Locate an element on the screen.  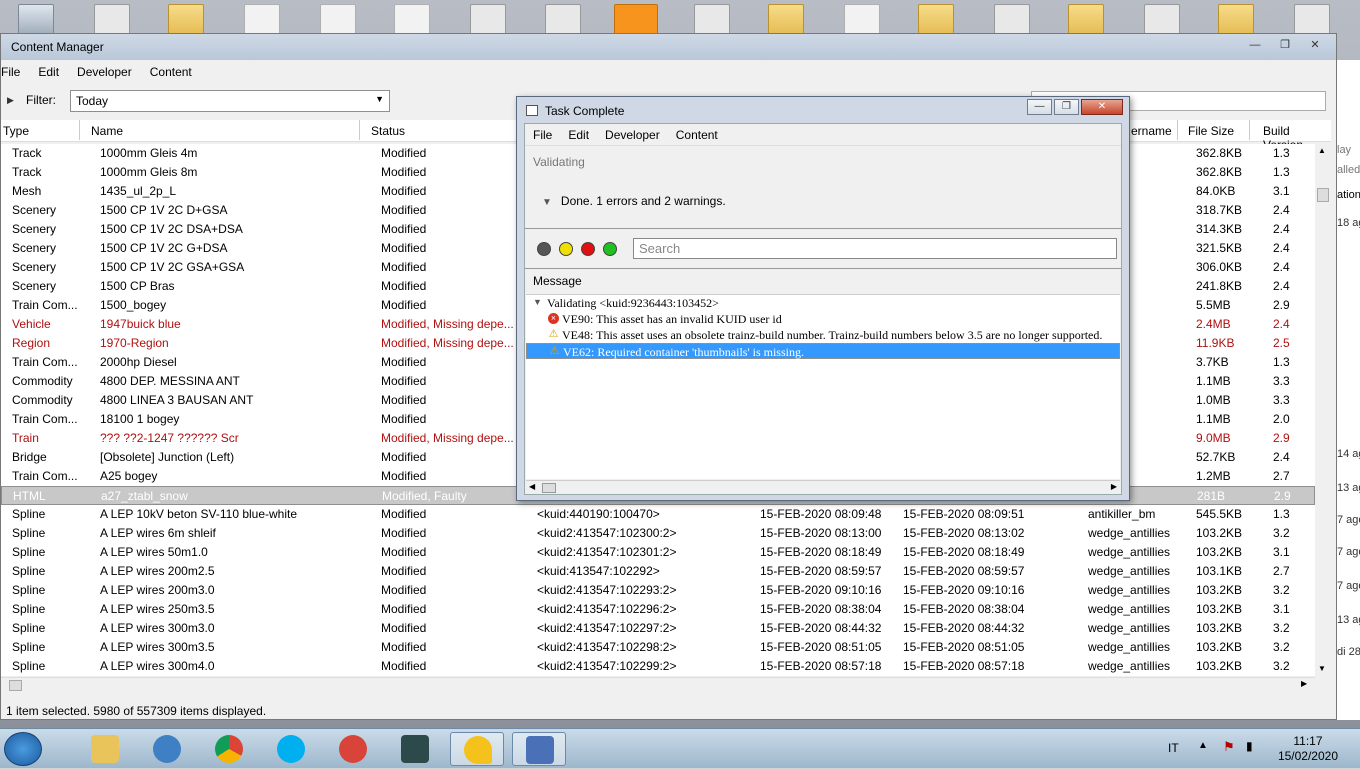
content-manager-titlebar: Content Manager — ❐ ✕ is located at coordinates (668, 47).